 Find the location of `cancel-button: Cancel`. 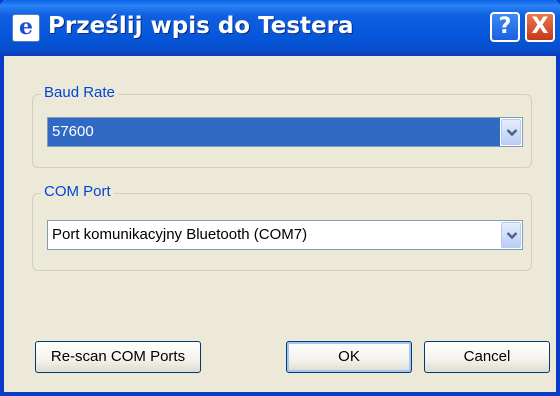

cancel-button: Cancel is located at coordinates (487, 357).